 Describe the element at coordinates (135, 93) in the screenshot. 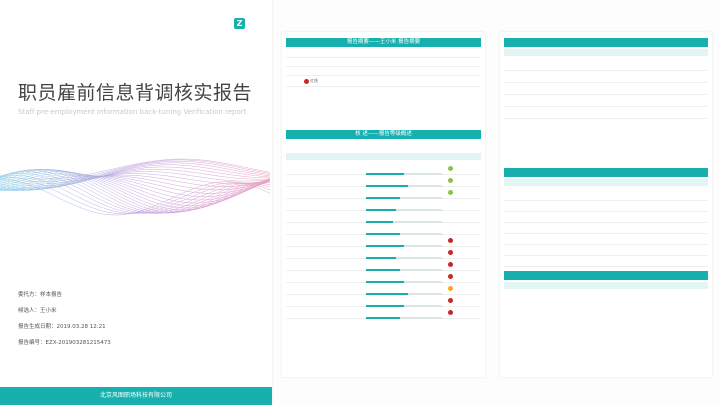

I see `report-title: 职员雇前信息背调核实报告` at that location.